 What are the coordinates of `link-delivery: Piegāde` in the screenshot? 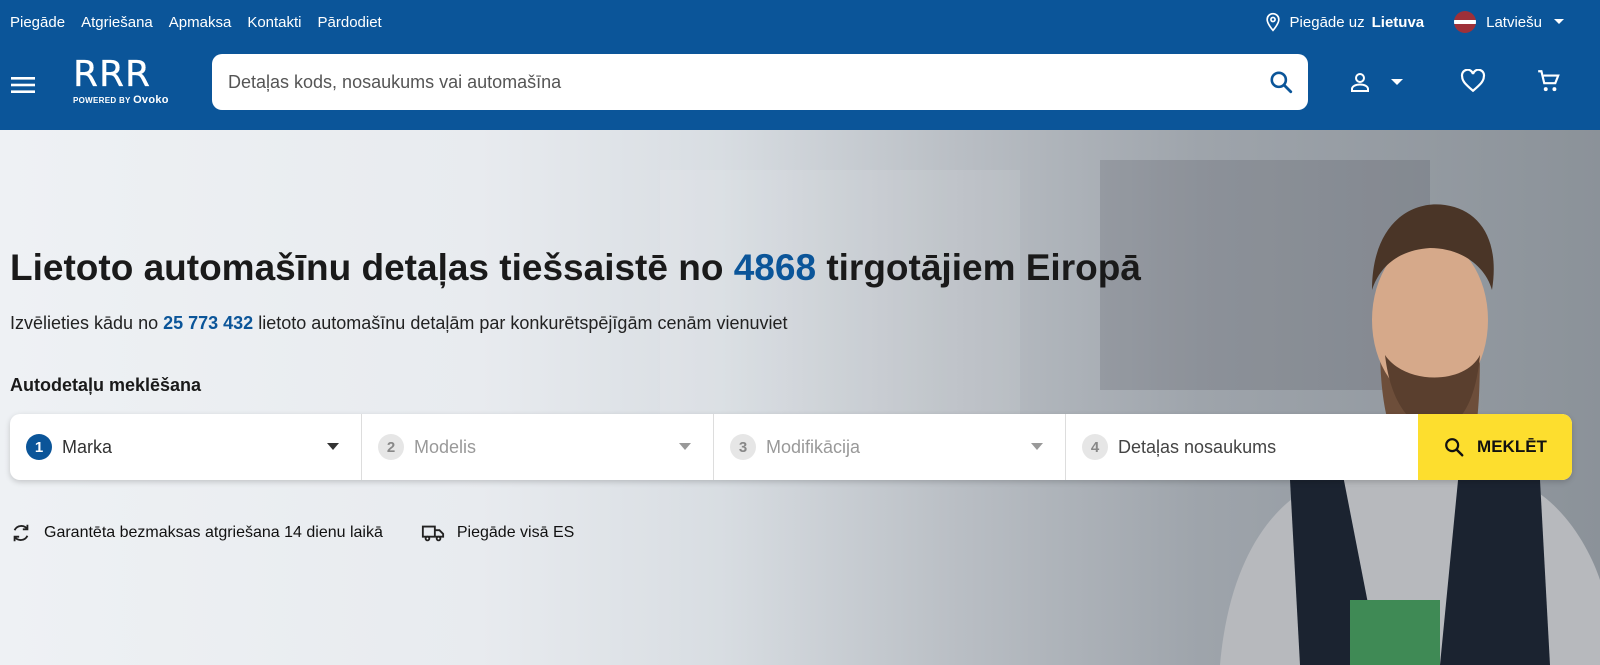 It's located at (37, 22).